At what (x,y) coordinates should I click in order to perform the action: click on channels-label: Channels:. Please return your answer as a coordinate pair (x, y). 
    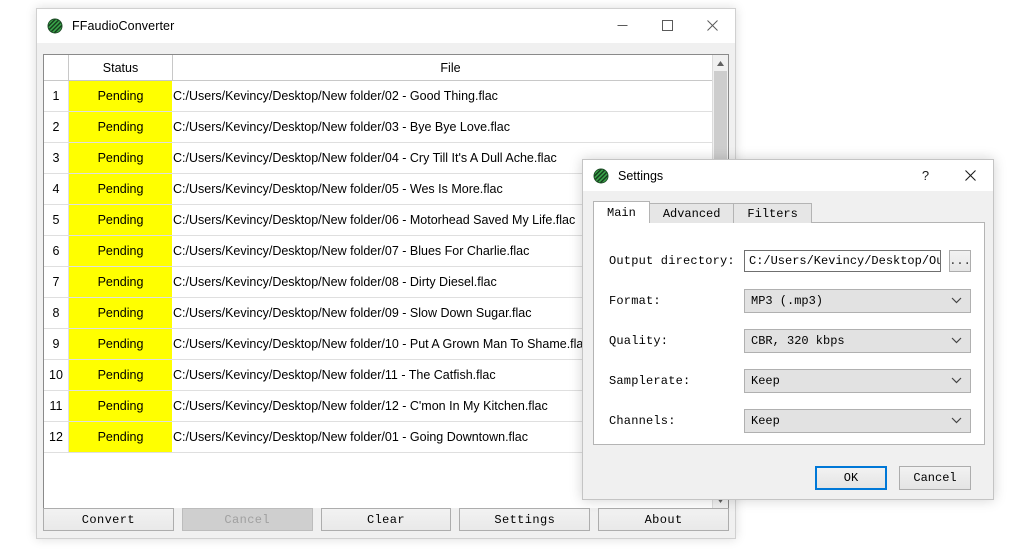
    Looking at the image, I should click on (642, 421).